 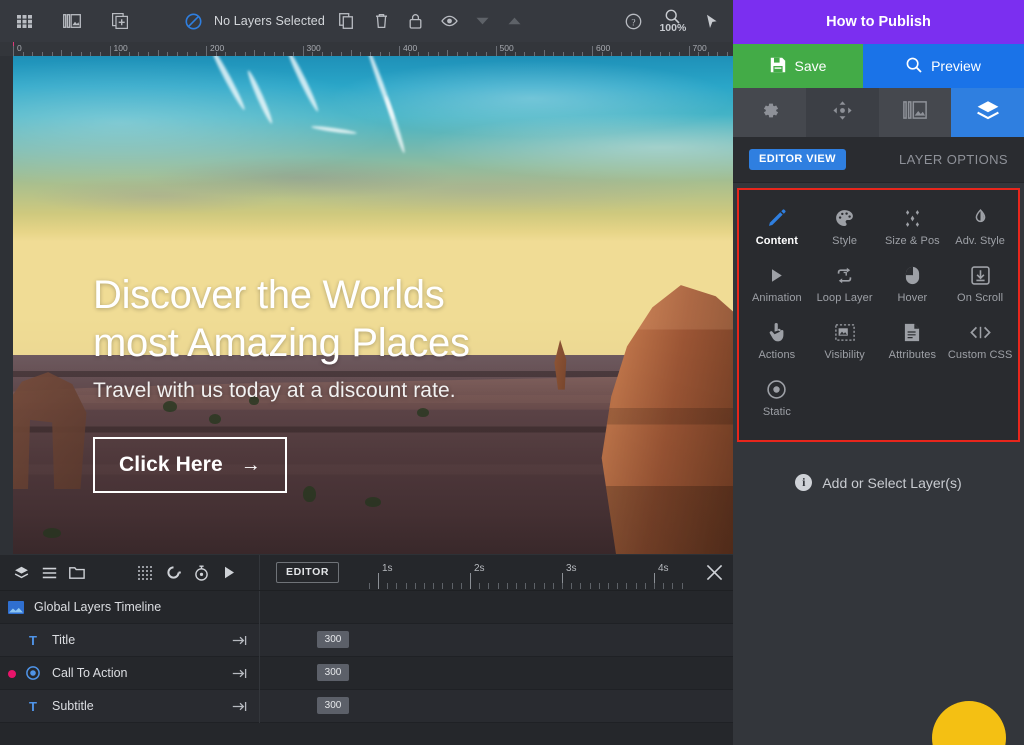 What do you see at coordinates (980, 342) in the screenshot?
I see `layer-option-custom-css: Custom CSS` at bounding box center [980, 342].